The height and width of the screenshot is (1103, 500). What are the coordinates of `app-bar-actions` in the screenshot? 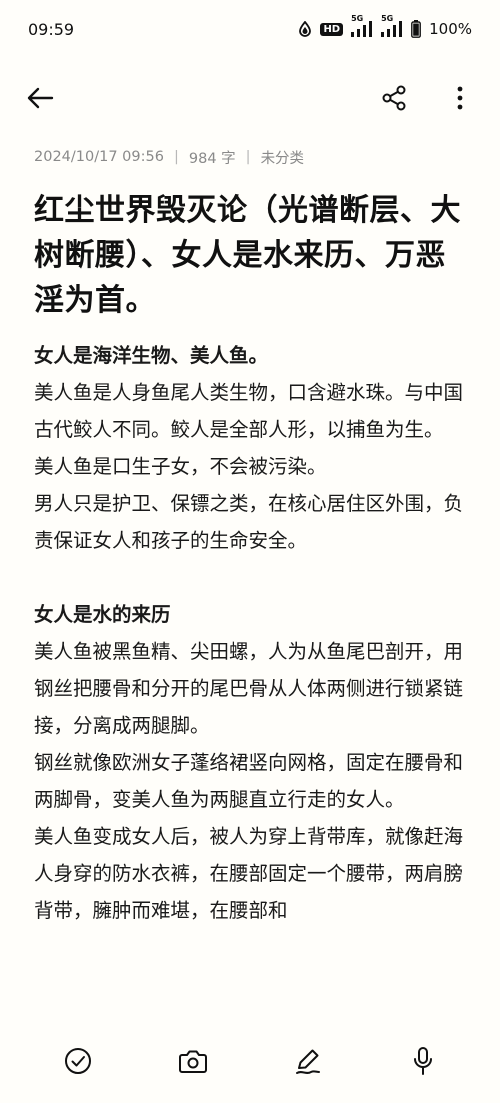 It's located at (427, 98).